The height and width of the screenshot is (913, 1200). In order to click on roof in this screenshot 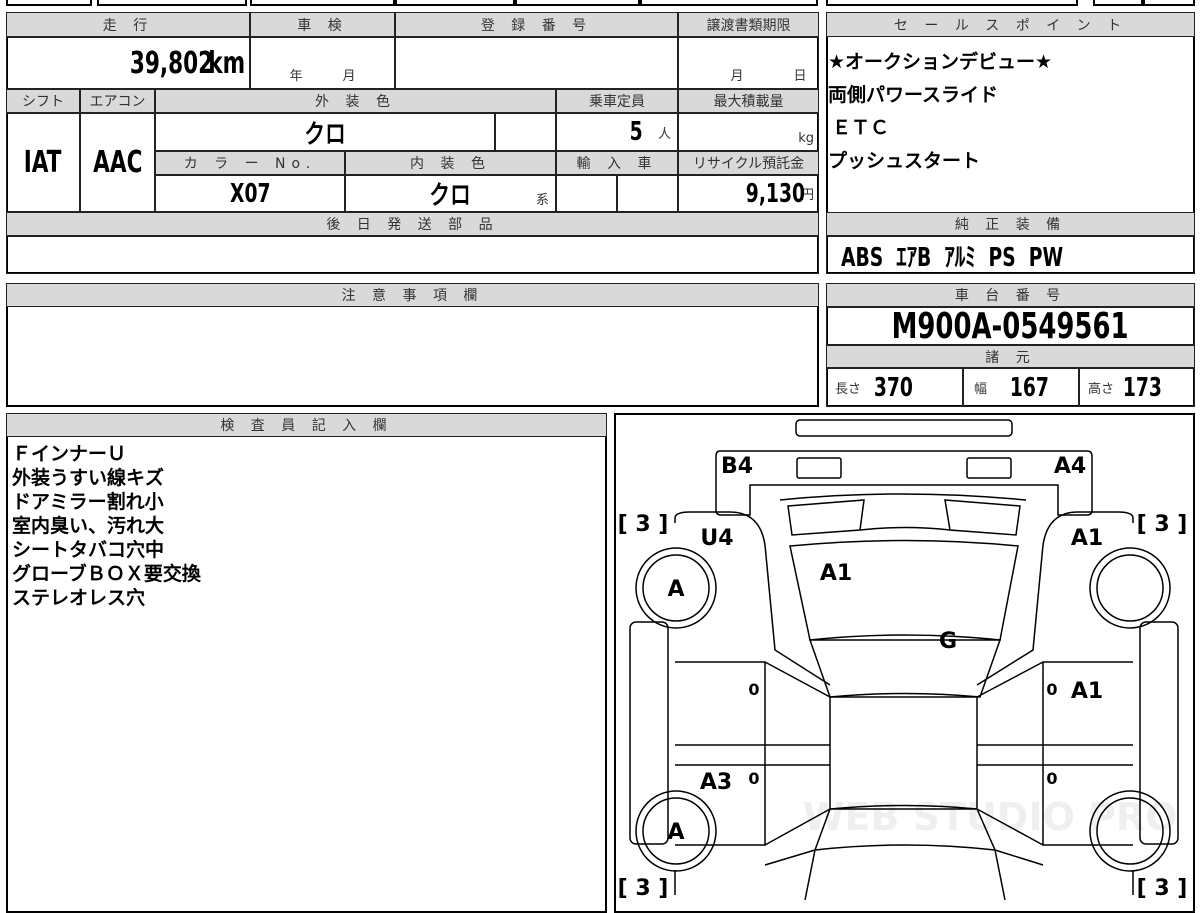, I will do `click(903, 753)`.